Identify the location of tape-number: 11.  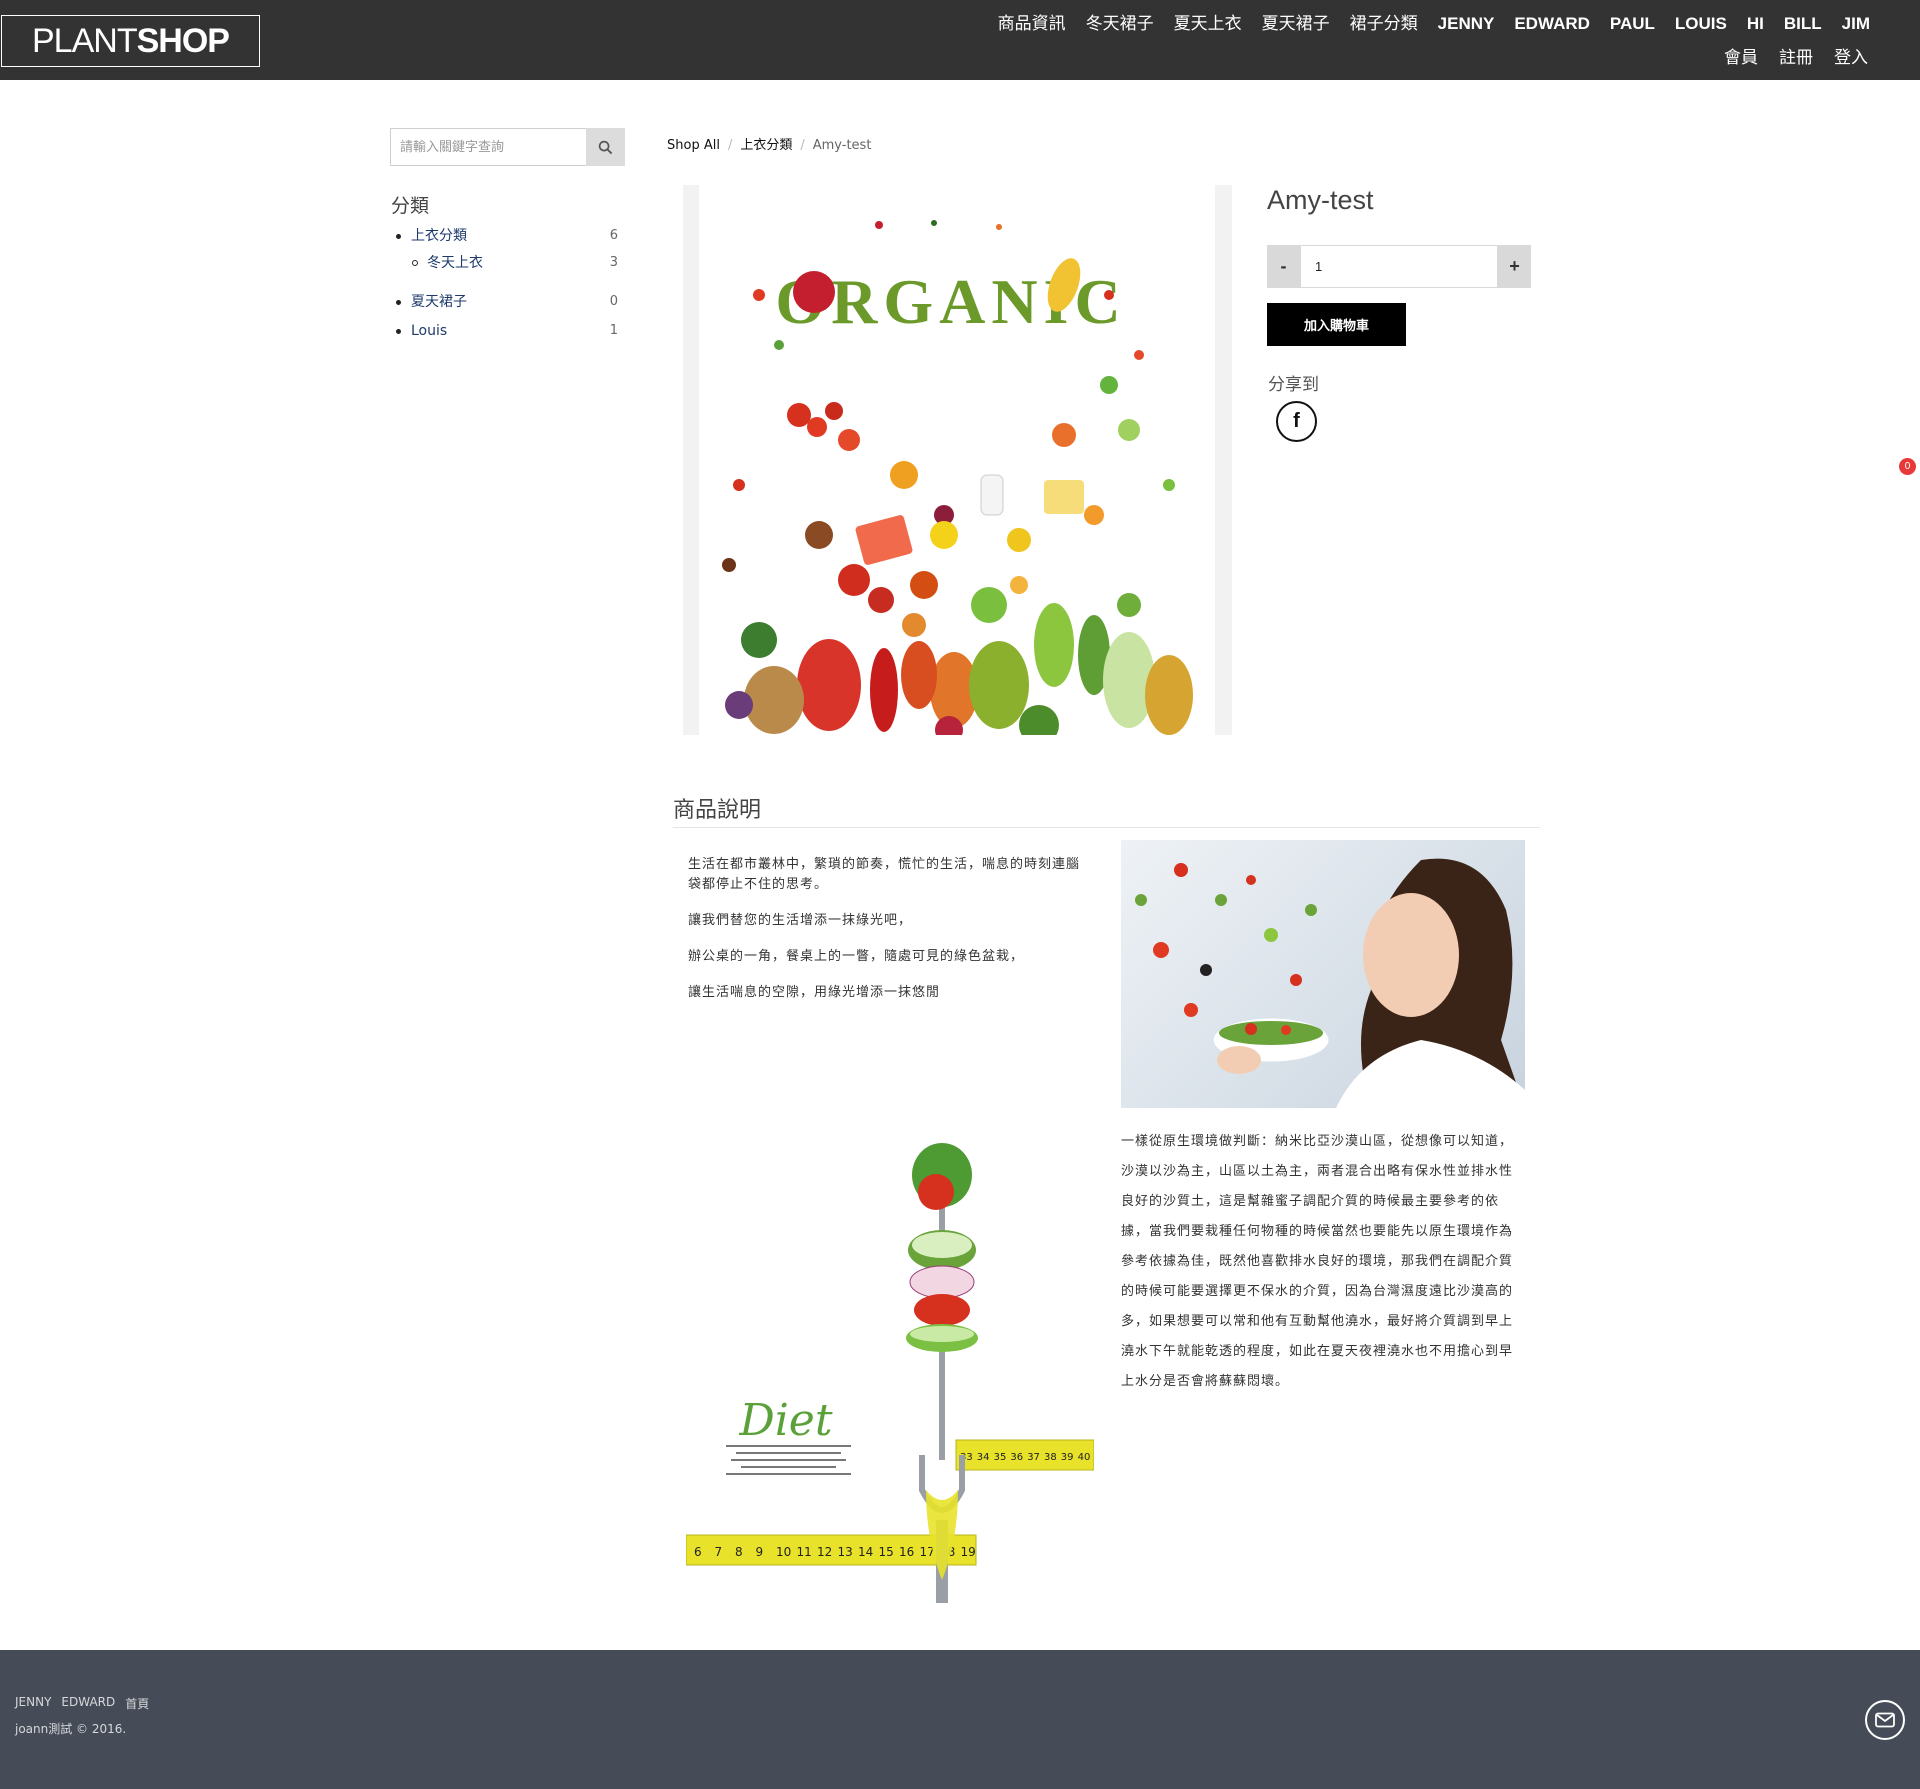
(804, 1552).